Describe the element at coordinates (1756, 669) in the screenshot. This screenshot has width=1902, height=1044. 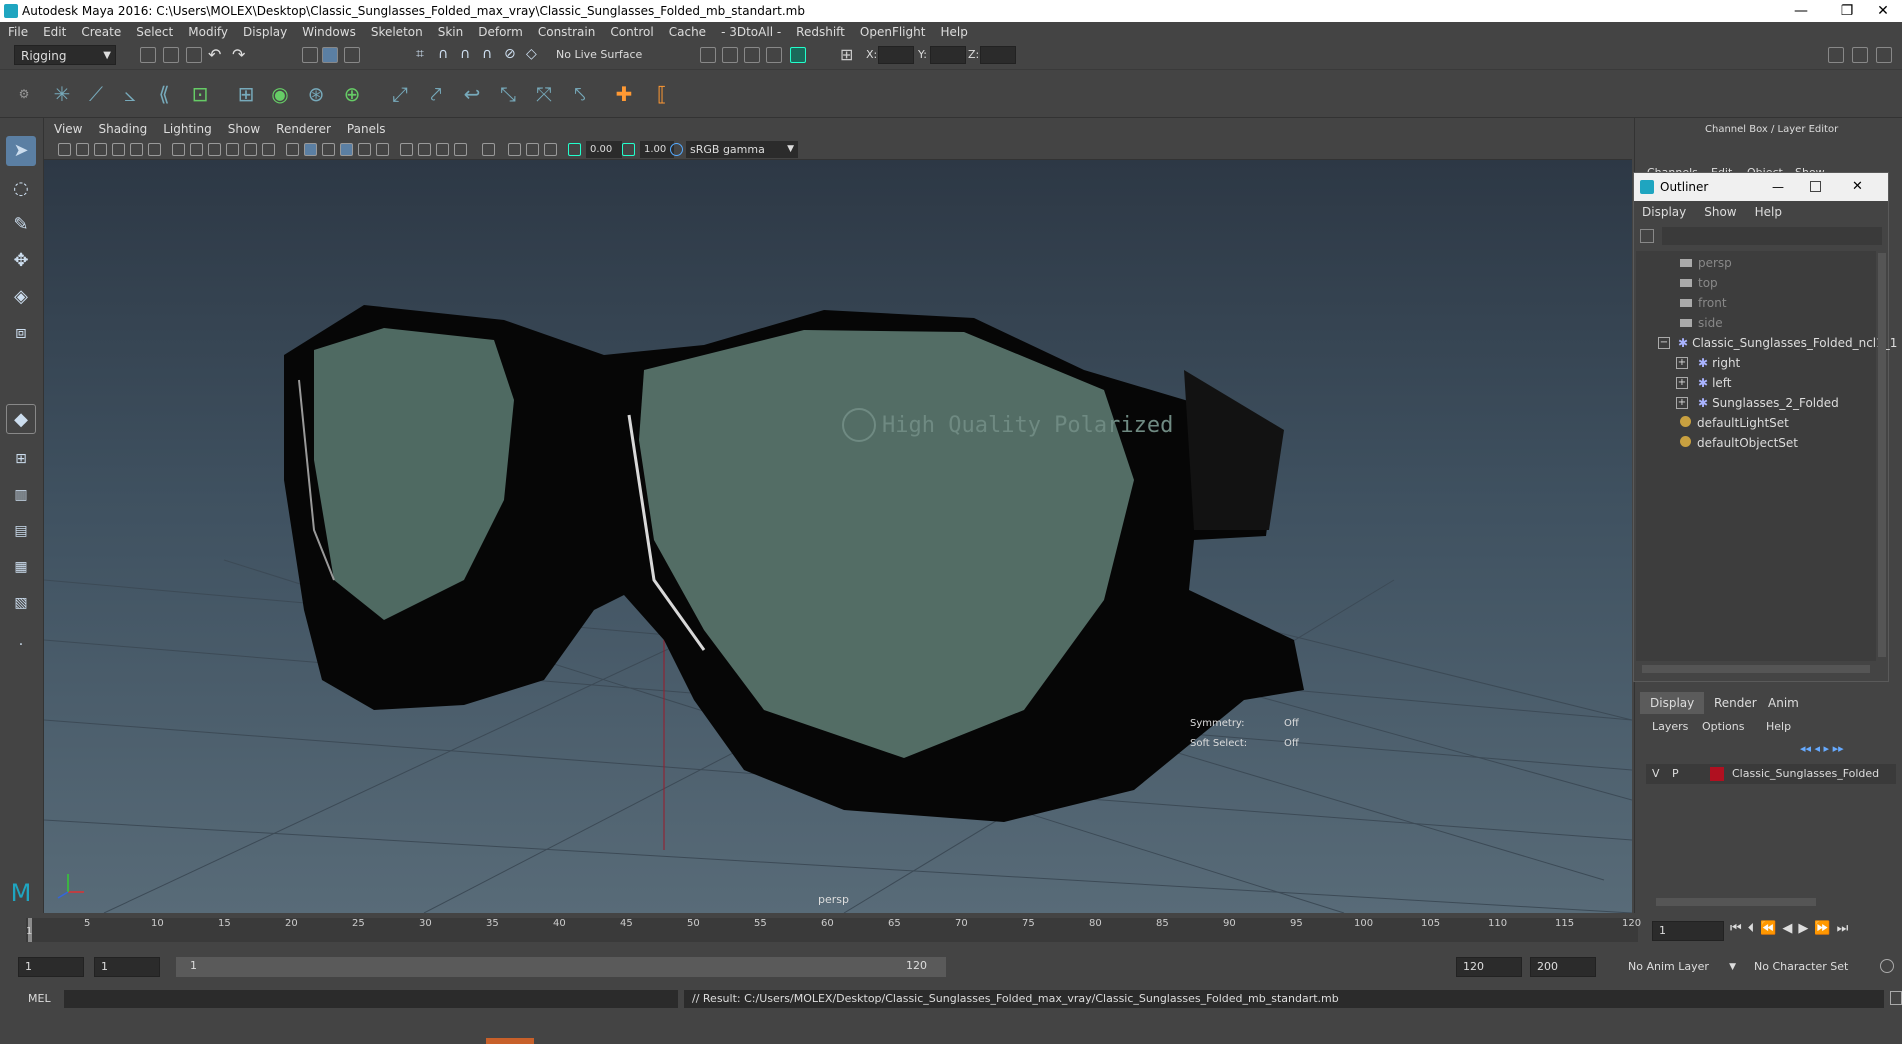
I see `outliner-horizontal-scrollbar` at that location.